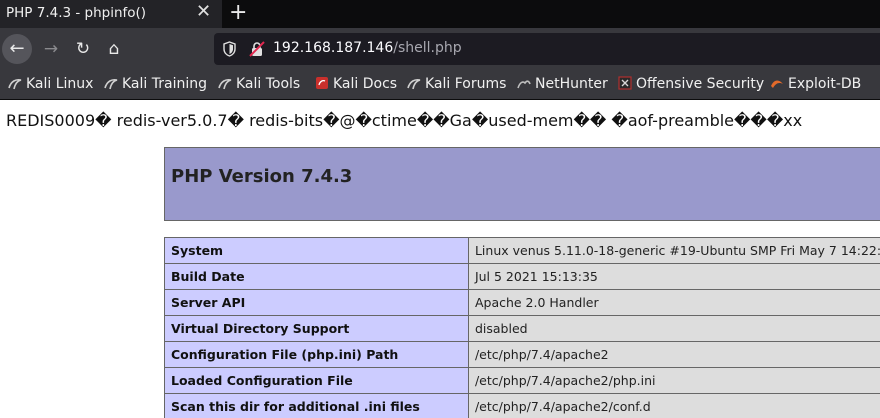  What do you see at coordinates (524, 84) in the screenshot?
I see `nethunter-icon` at bounding box center [524, 84].